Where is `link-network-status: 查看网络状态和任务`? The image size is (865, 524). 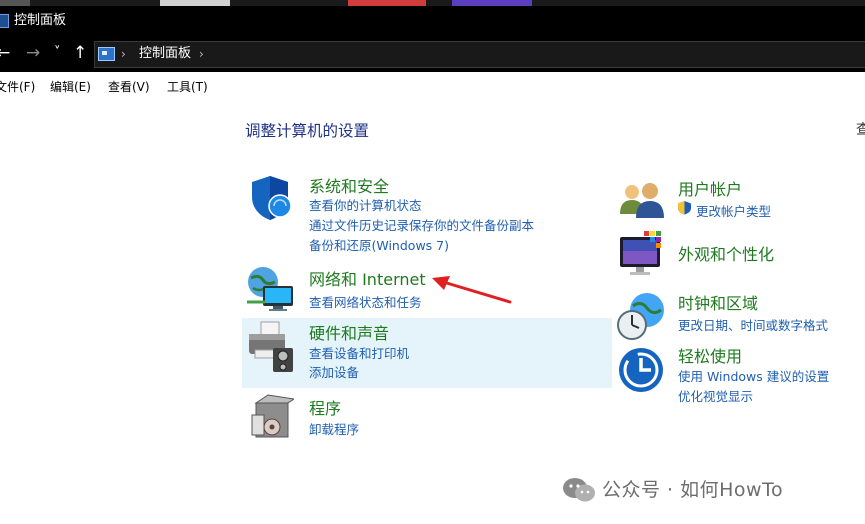 link-network-status: 查看网络状态和任务 is located at coordinates (365, 301).